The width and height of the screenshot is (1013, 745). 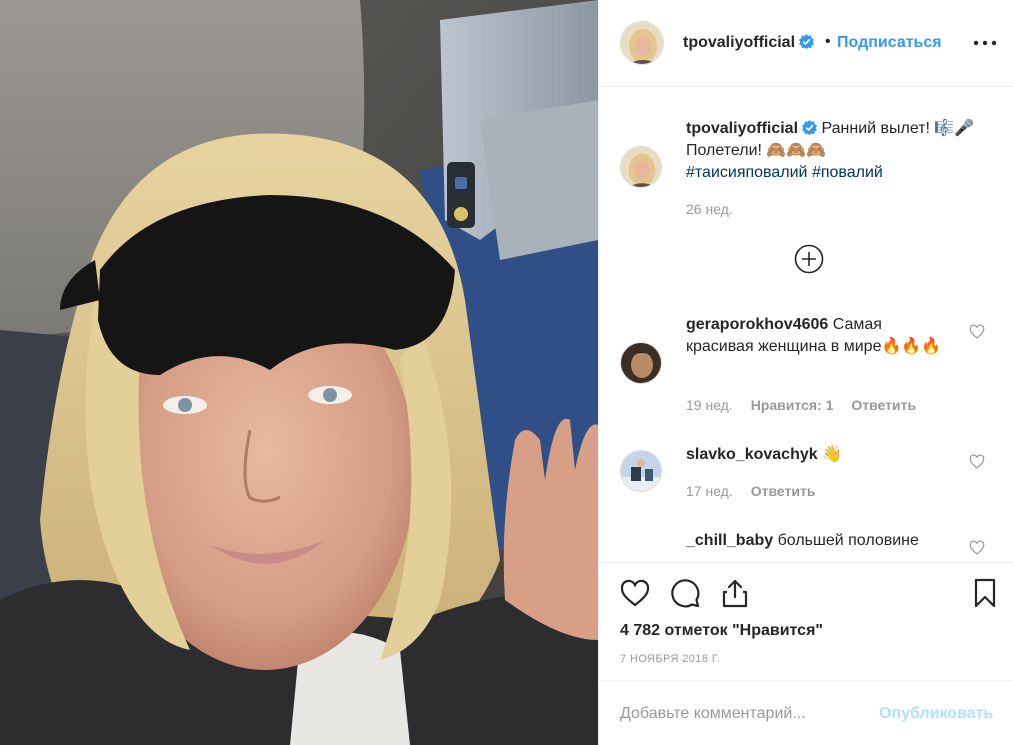 What do you see at coordinates (641, 167) in the screenshot?
I see `caption-author-avatar` at bounding box center [641, 167].